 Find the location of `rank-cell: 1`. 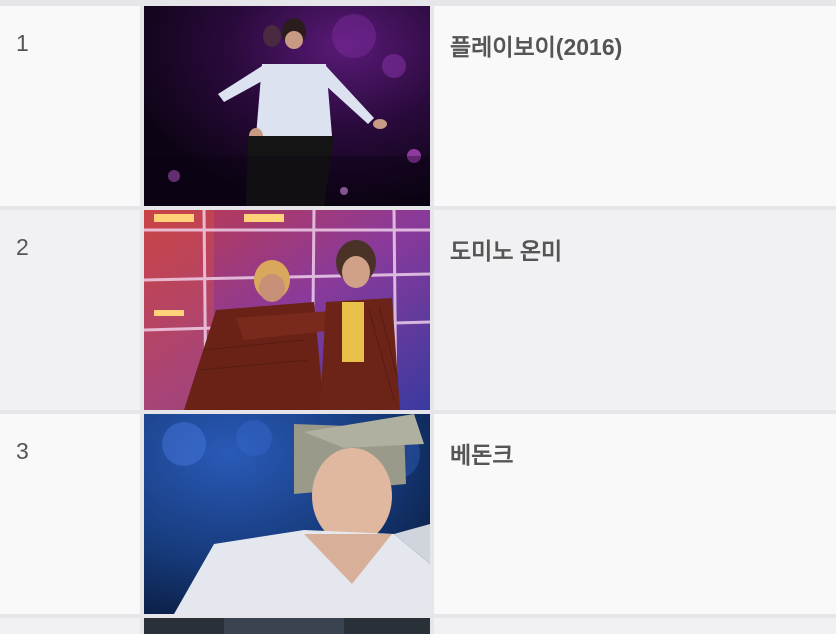

rank-cell: 1 is located at coordinates (70, 106).